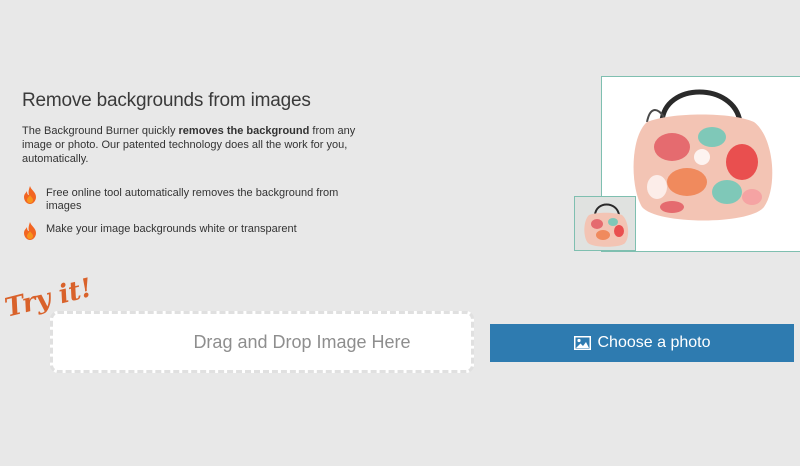 The width and height of the screenshot is (800, 466). I want to click on preview-before-image, so click(605, 223).